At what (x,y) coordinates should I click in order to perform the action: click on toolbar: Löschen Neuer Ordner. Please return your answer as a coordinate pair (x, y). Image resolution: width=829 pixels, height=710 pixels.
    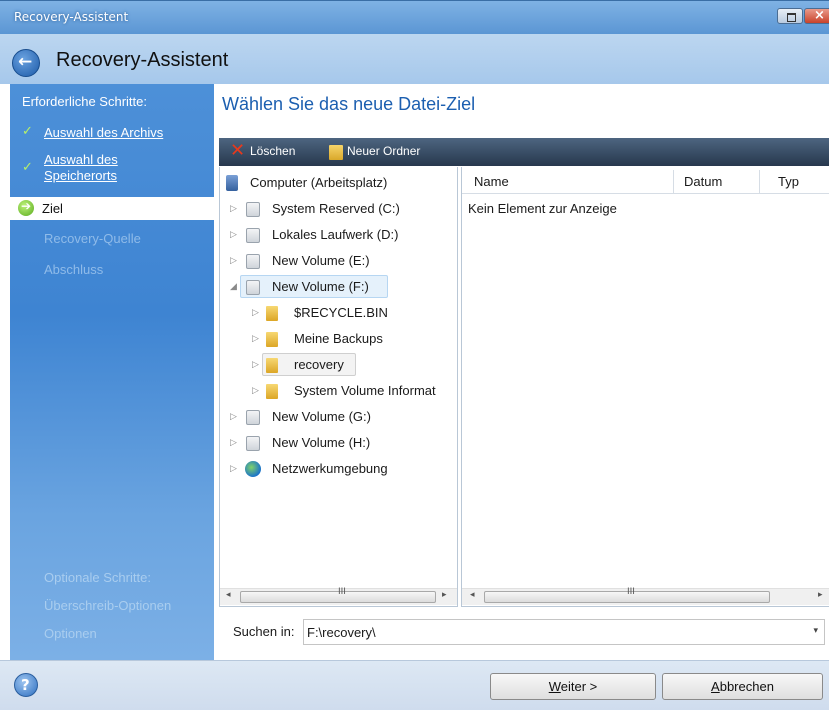
    Looking at the image, I should click on (524, 152).